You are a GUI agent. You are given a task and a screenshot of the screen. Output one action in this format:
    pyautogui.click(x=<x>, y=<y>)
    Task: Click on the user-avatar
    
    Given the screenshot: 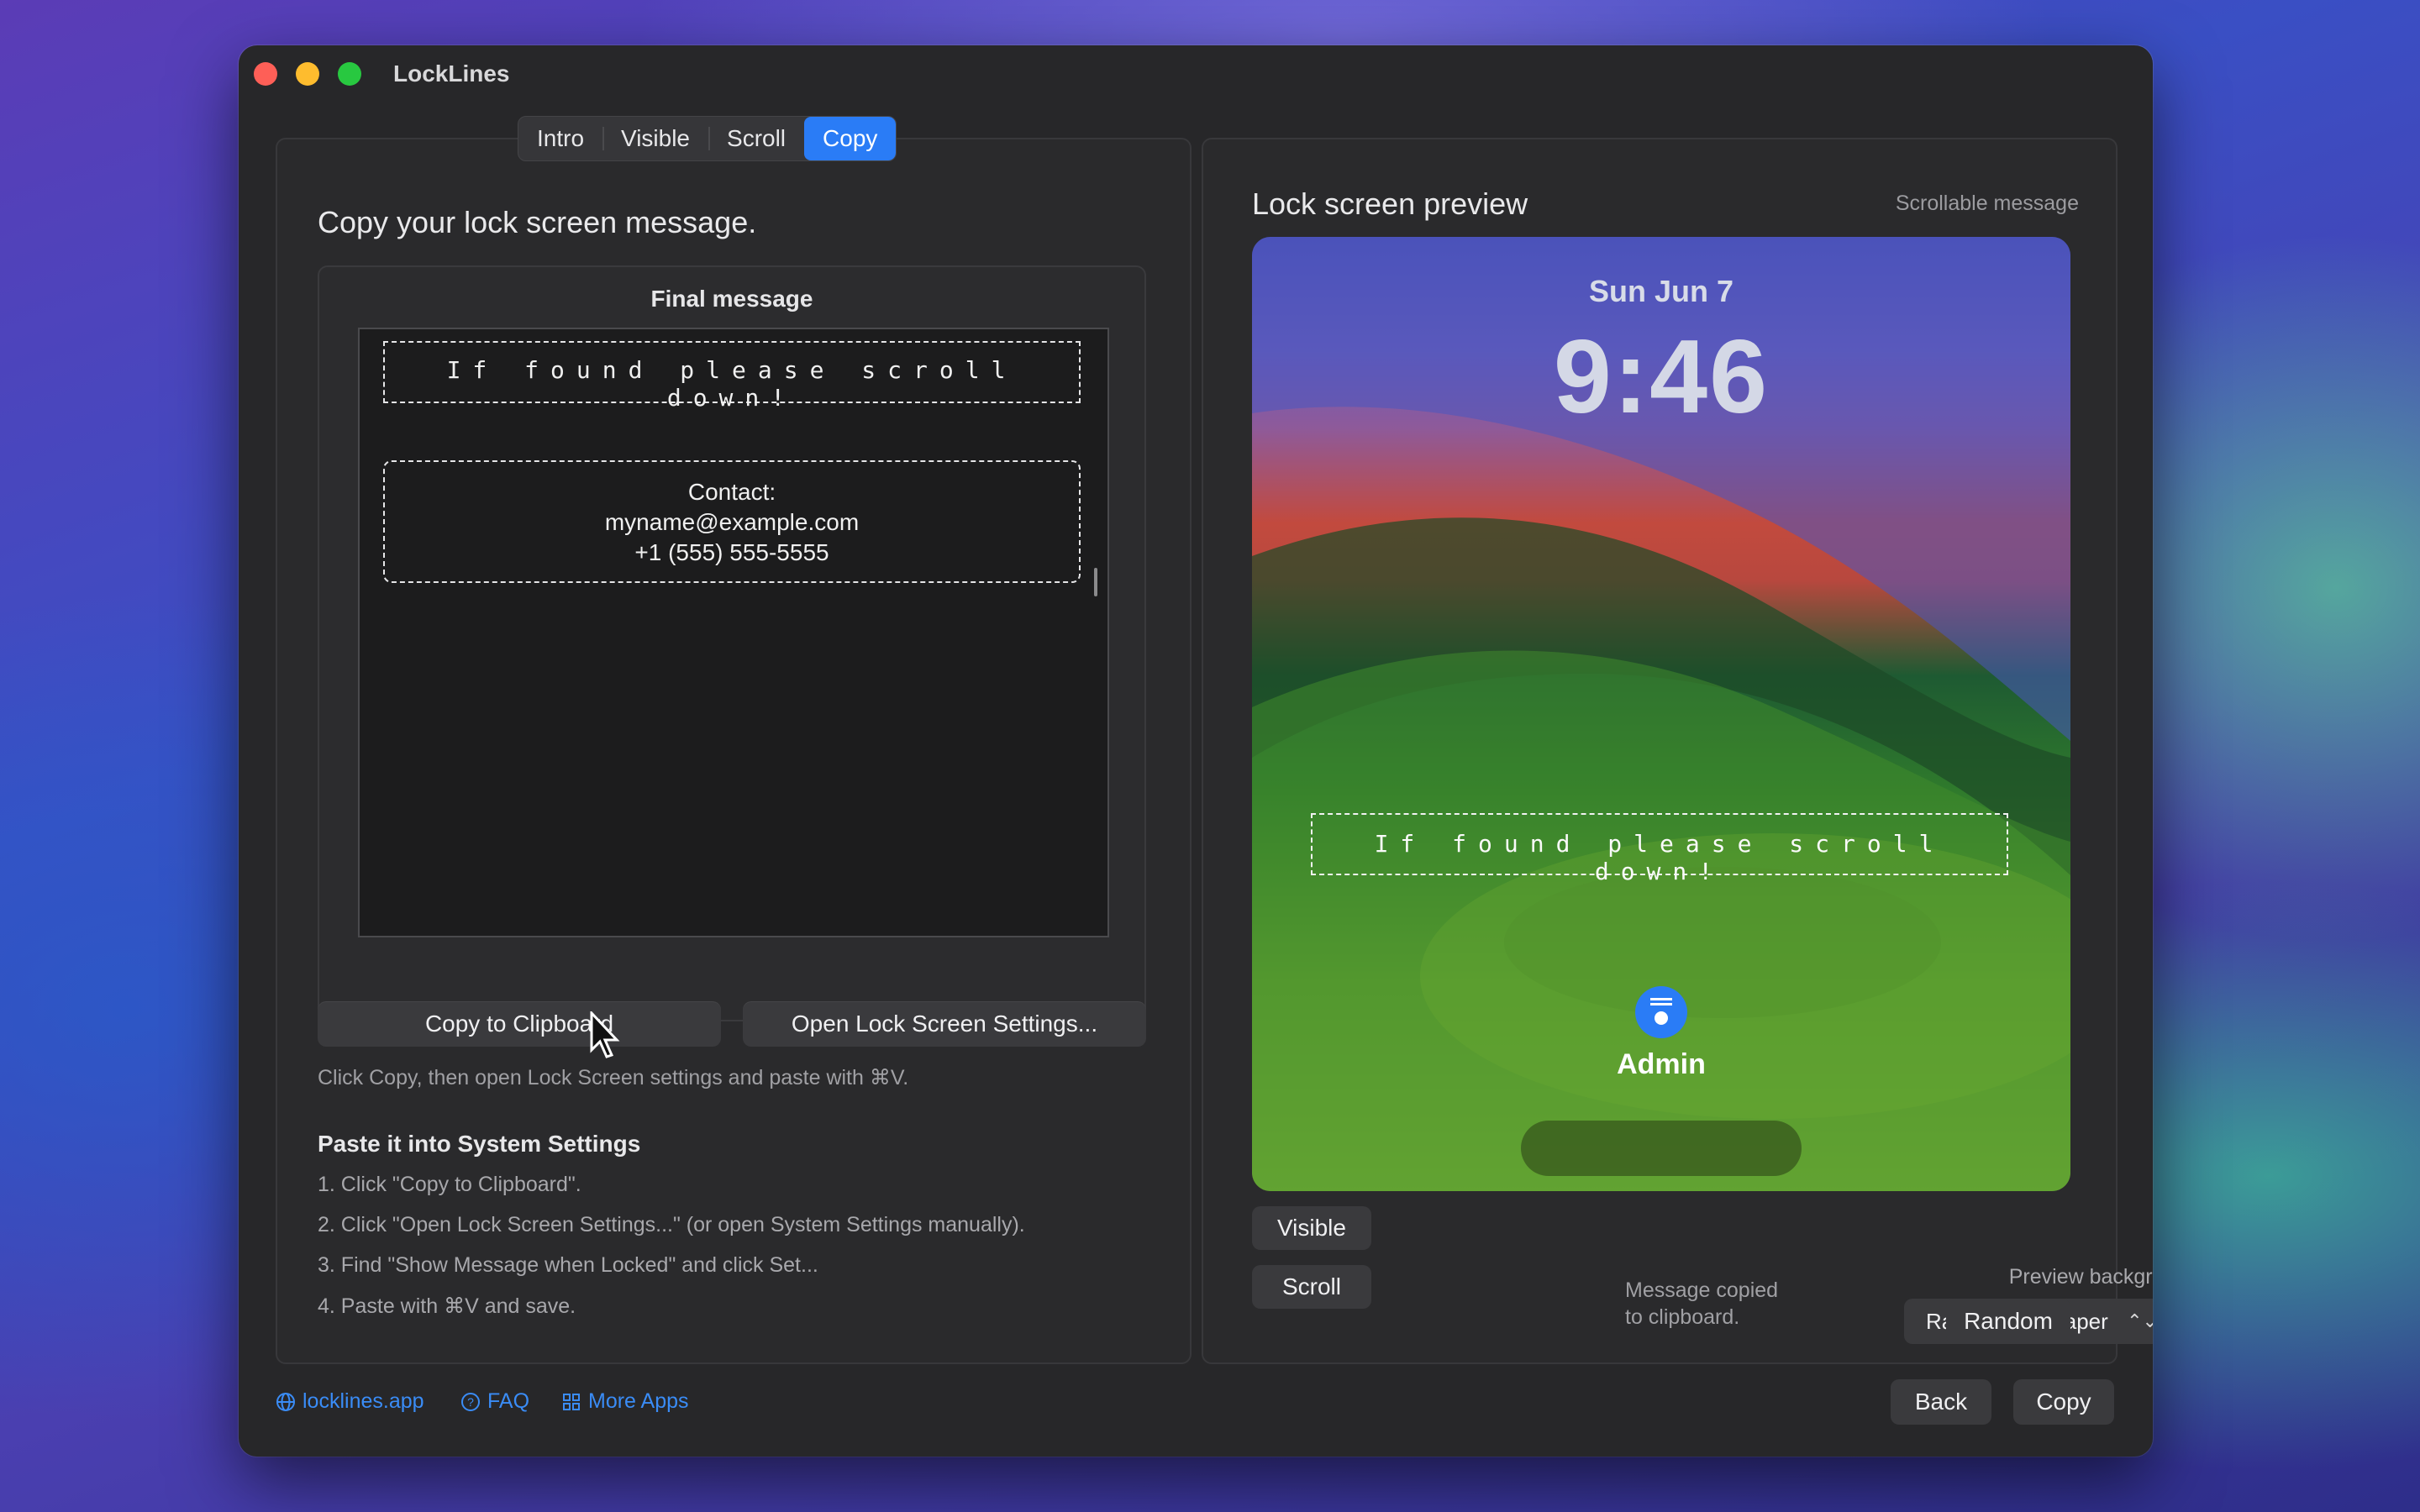 What is the action you would take?
    pyautogui.click(x=1661, y=1012)
    